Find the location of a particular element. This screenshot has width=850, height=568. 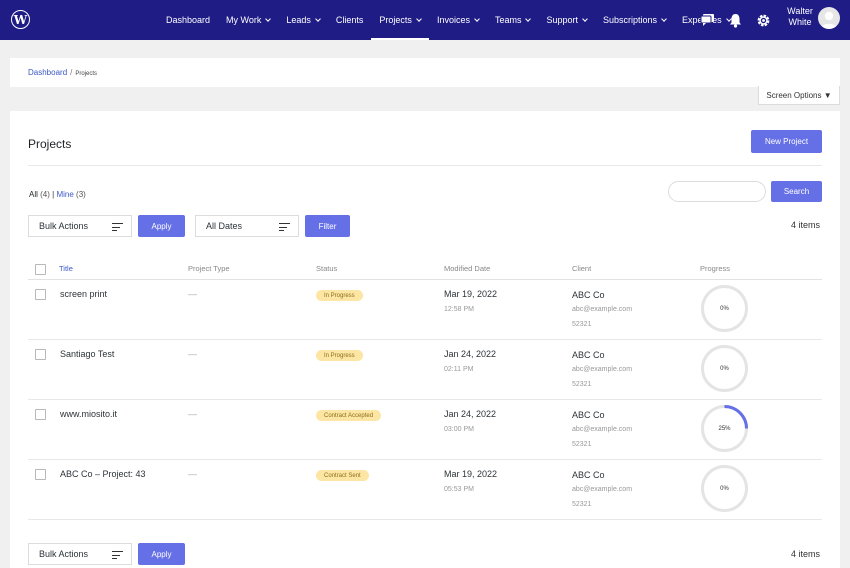

select-all-checkbox is located at coordinates (40, 269).